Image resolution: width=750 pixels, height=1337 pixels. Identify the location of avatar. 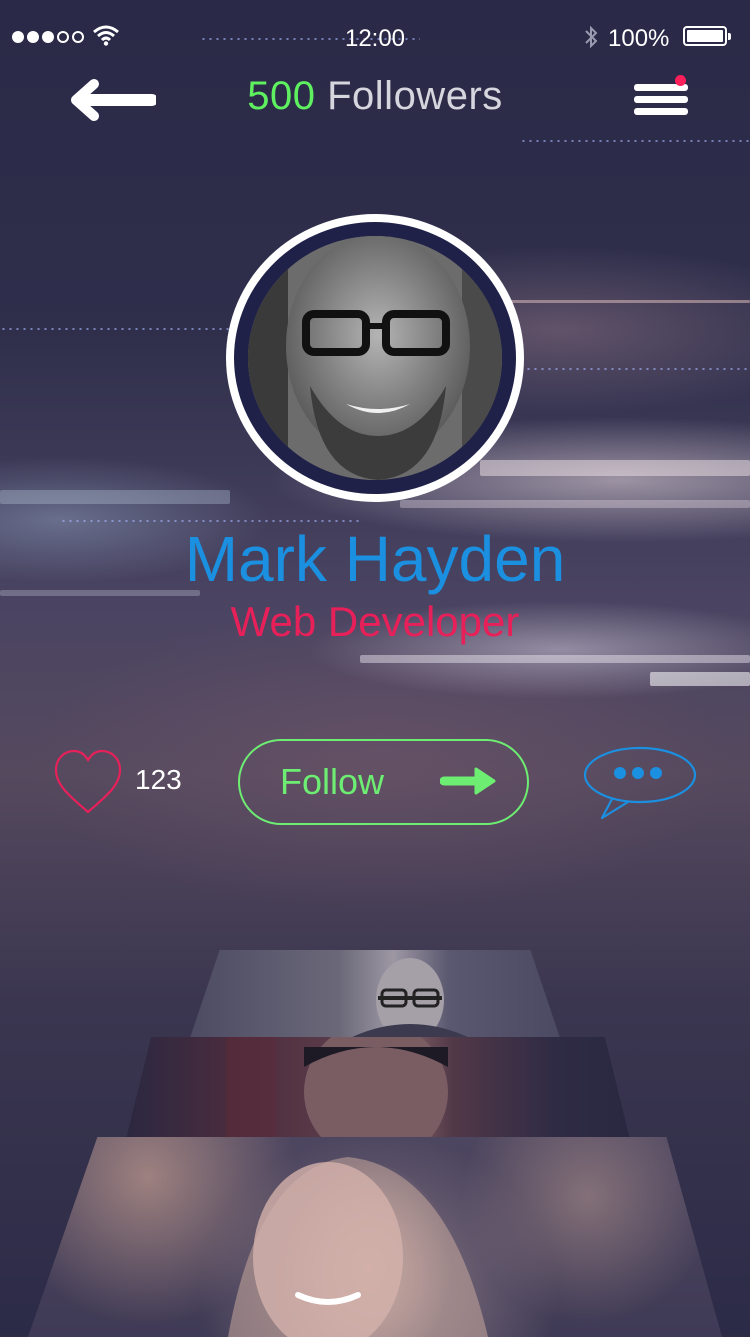
(375, 358).